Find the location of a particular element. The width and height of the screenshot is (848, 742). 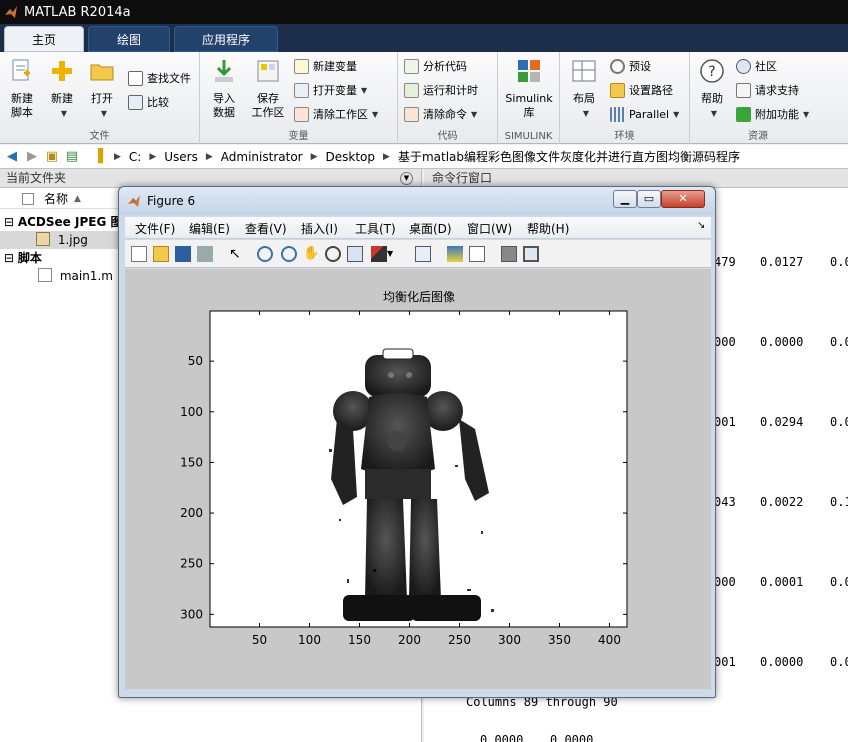

group-scripts: ⊟ 脚本 is located at coordinates (60, 258).